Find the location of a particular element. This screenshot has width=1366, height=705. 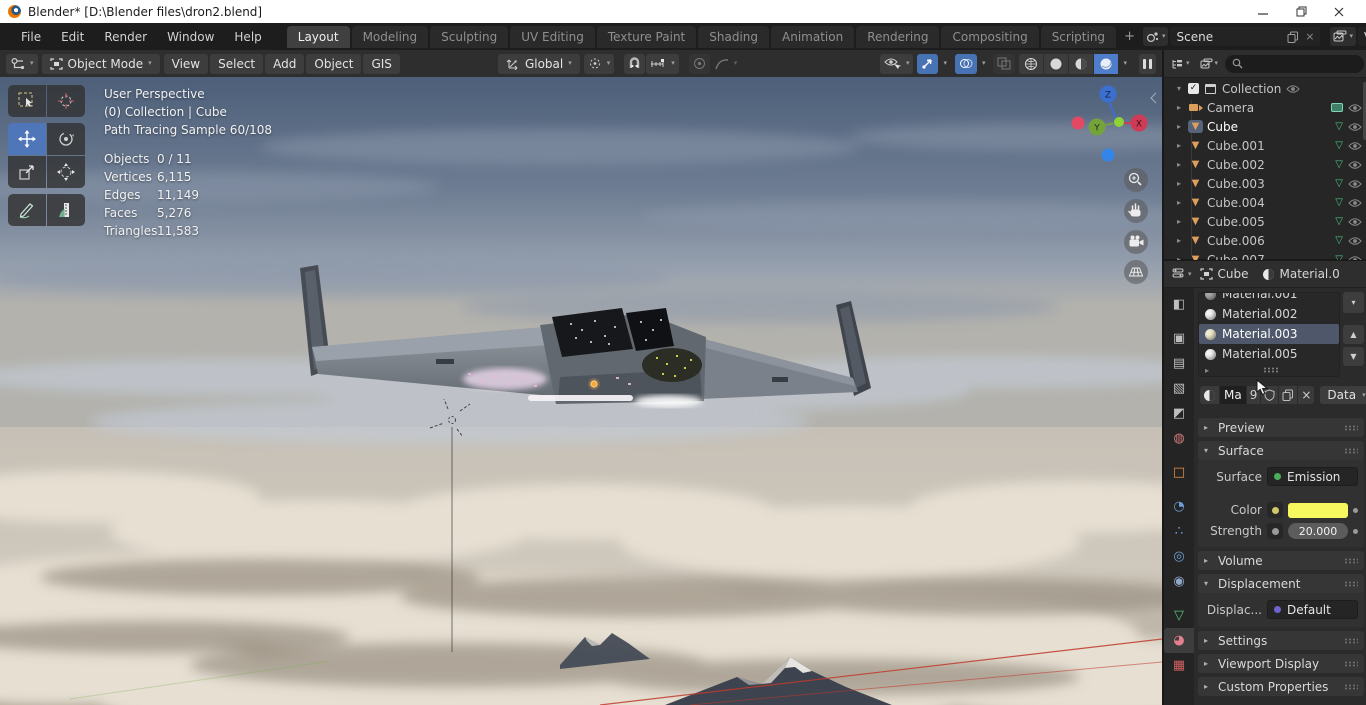

outliner-search-input is located at coordinates (1294, 63).